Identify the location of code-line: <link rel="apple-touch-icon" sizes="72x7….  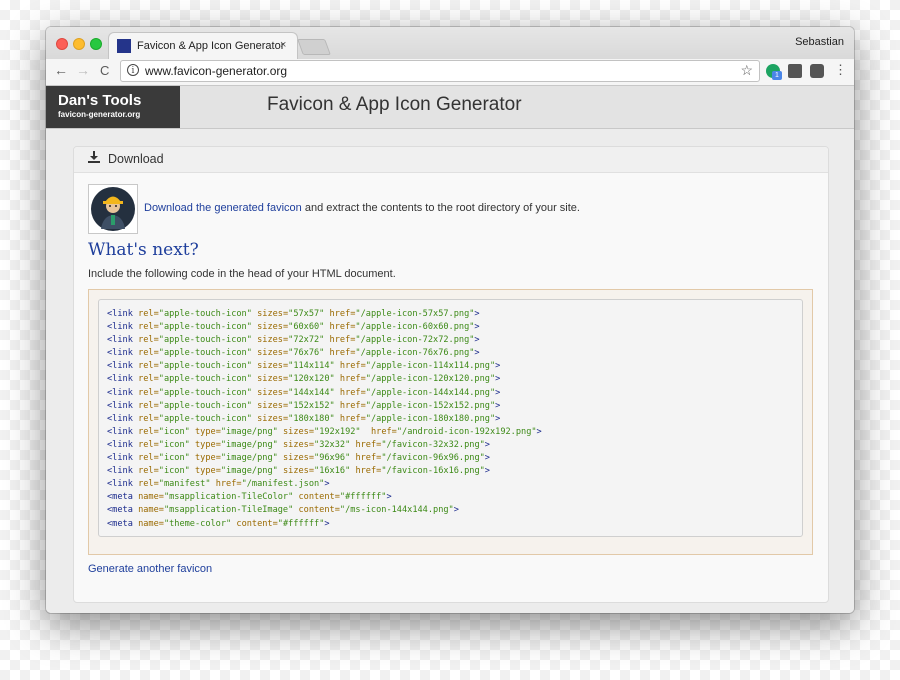
(293, 340).